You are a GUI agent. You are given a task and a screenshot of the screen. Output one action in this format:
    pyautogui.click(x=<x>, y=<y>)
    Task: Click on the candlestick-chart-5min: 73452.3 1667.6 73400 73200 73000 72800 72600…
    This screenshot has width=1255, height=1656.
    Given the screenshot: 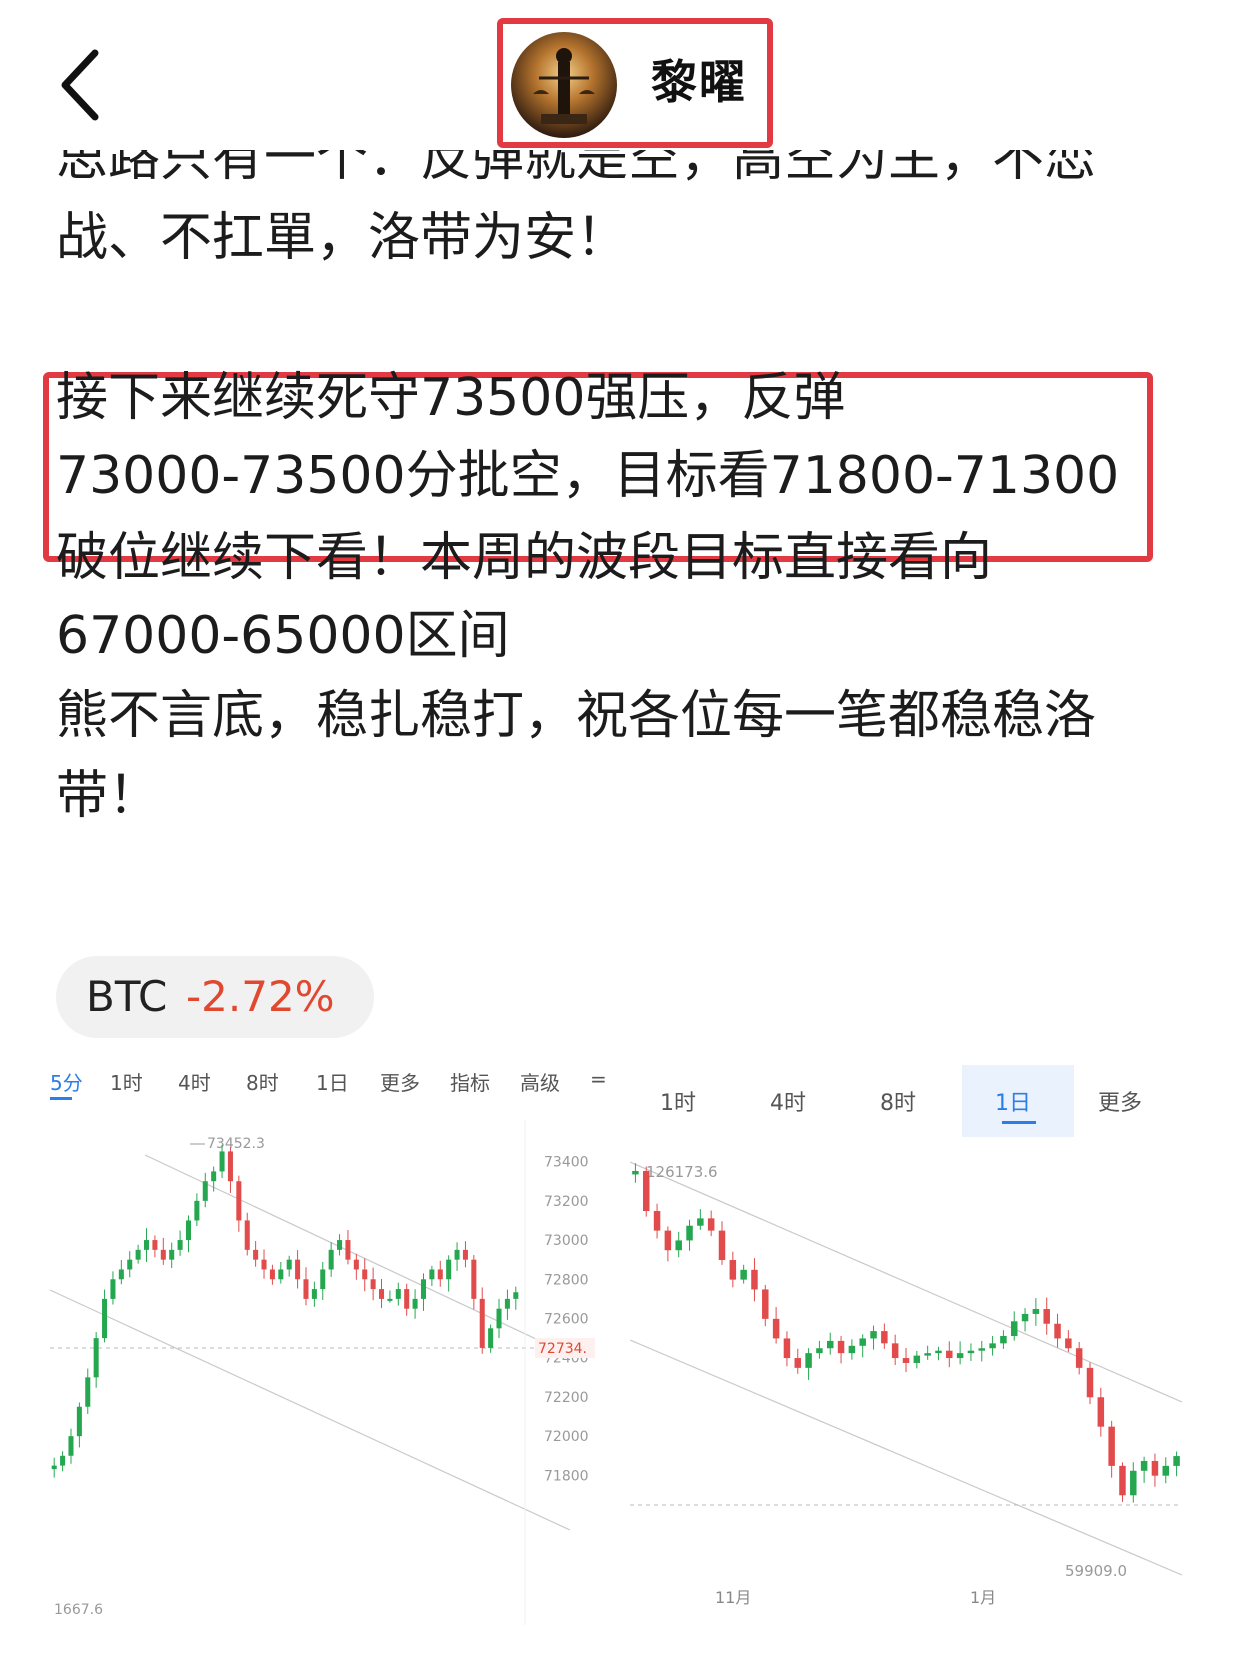 What is the action you would take?
    pyautogui.click(x=335, y=1372)
    